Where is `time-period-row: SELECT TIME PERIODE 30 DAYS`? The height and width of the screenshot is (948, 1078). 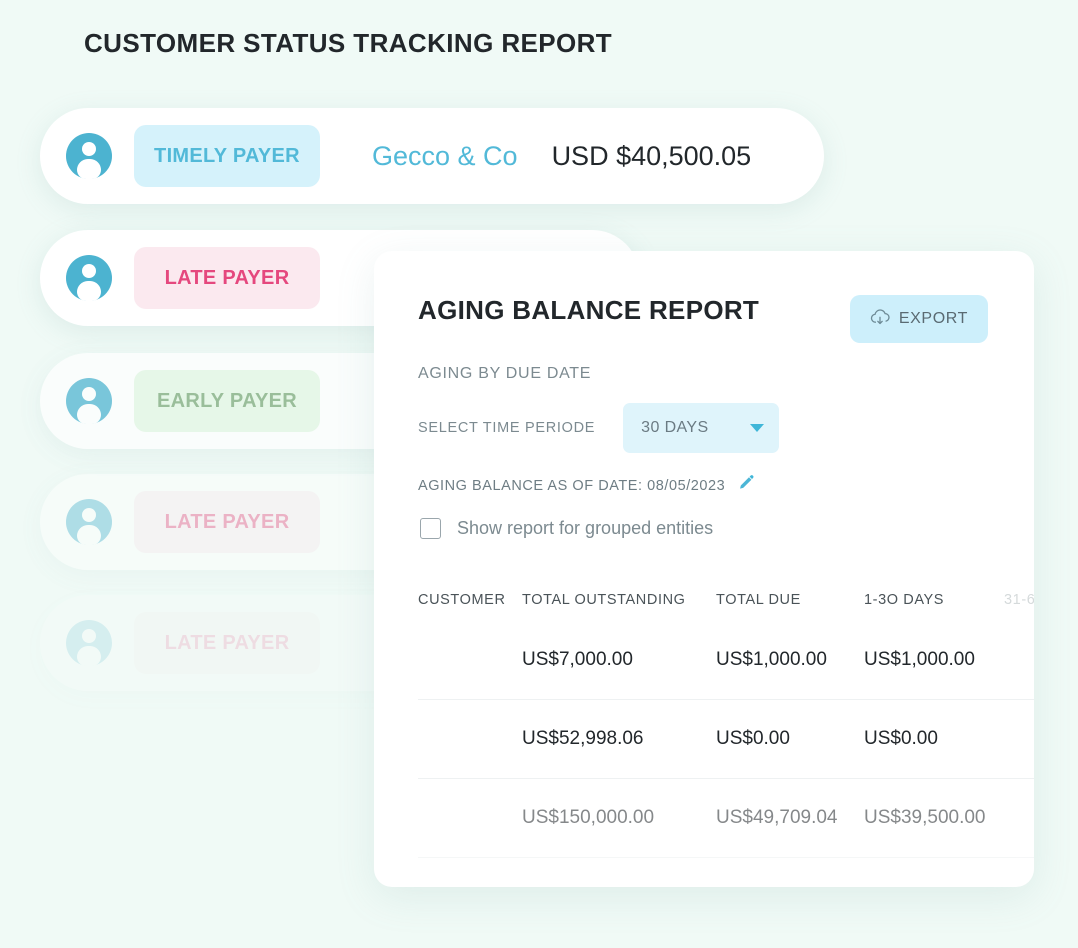
time-period-row: SELECT TIME PERIODE 30 DAYS is located at coordinates (704, 418).